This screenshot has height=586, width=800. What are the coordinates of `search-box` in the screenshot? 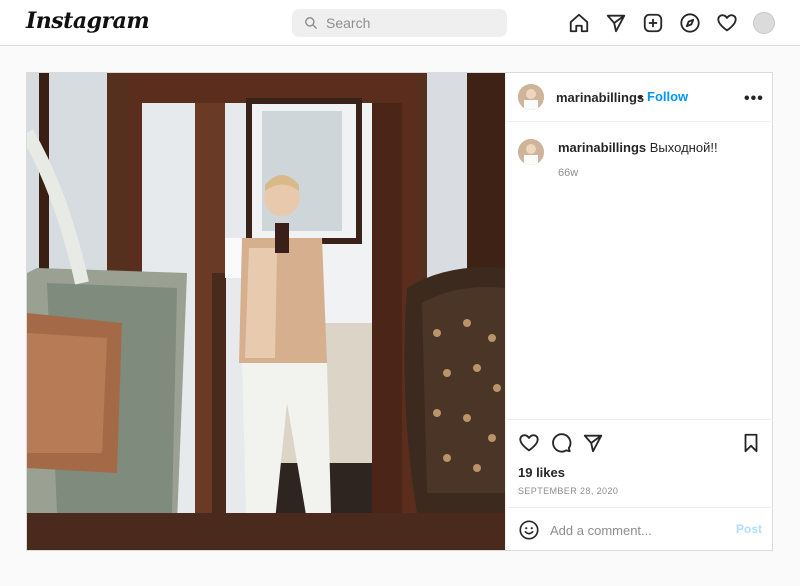 It's located at (399, 23).